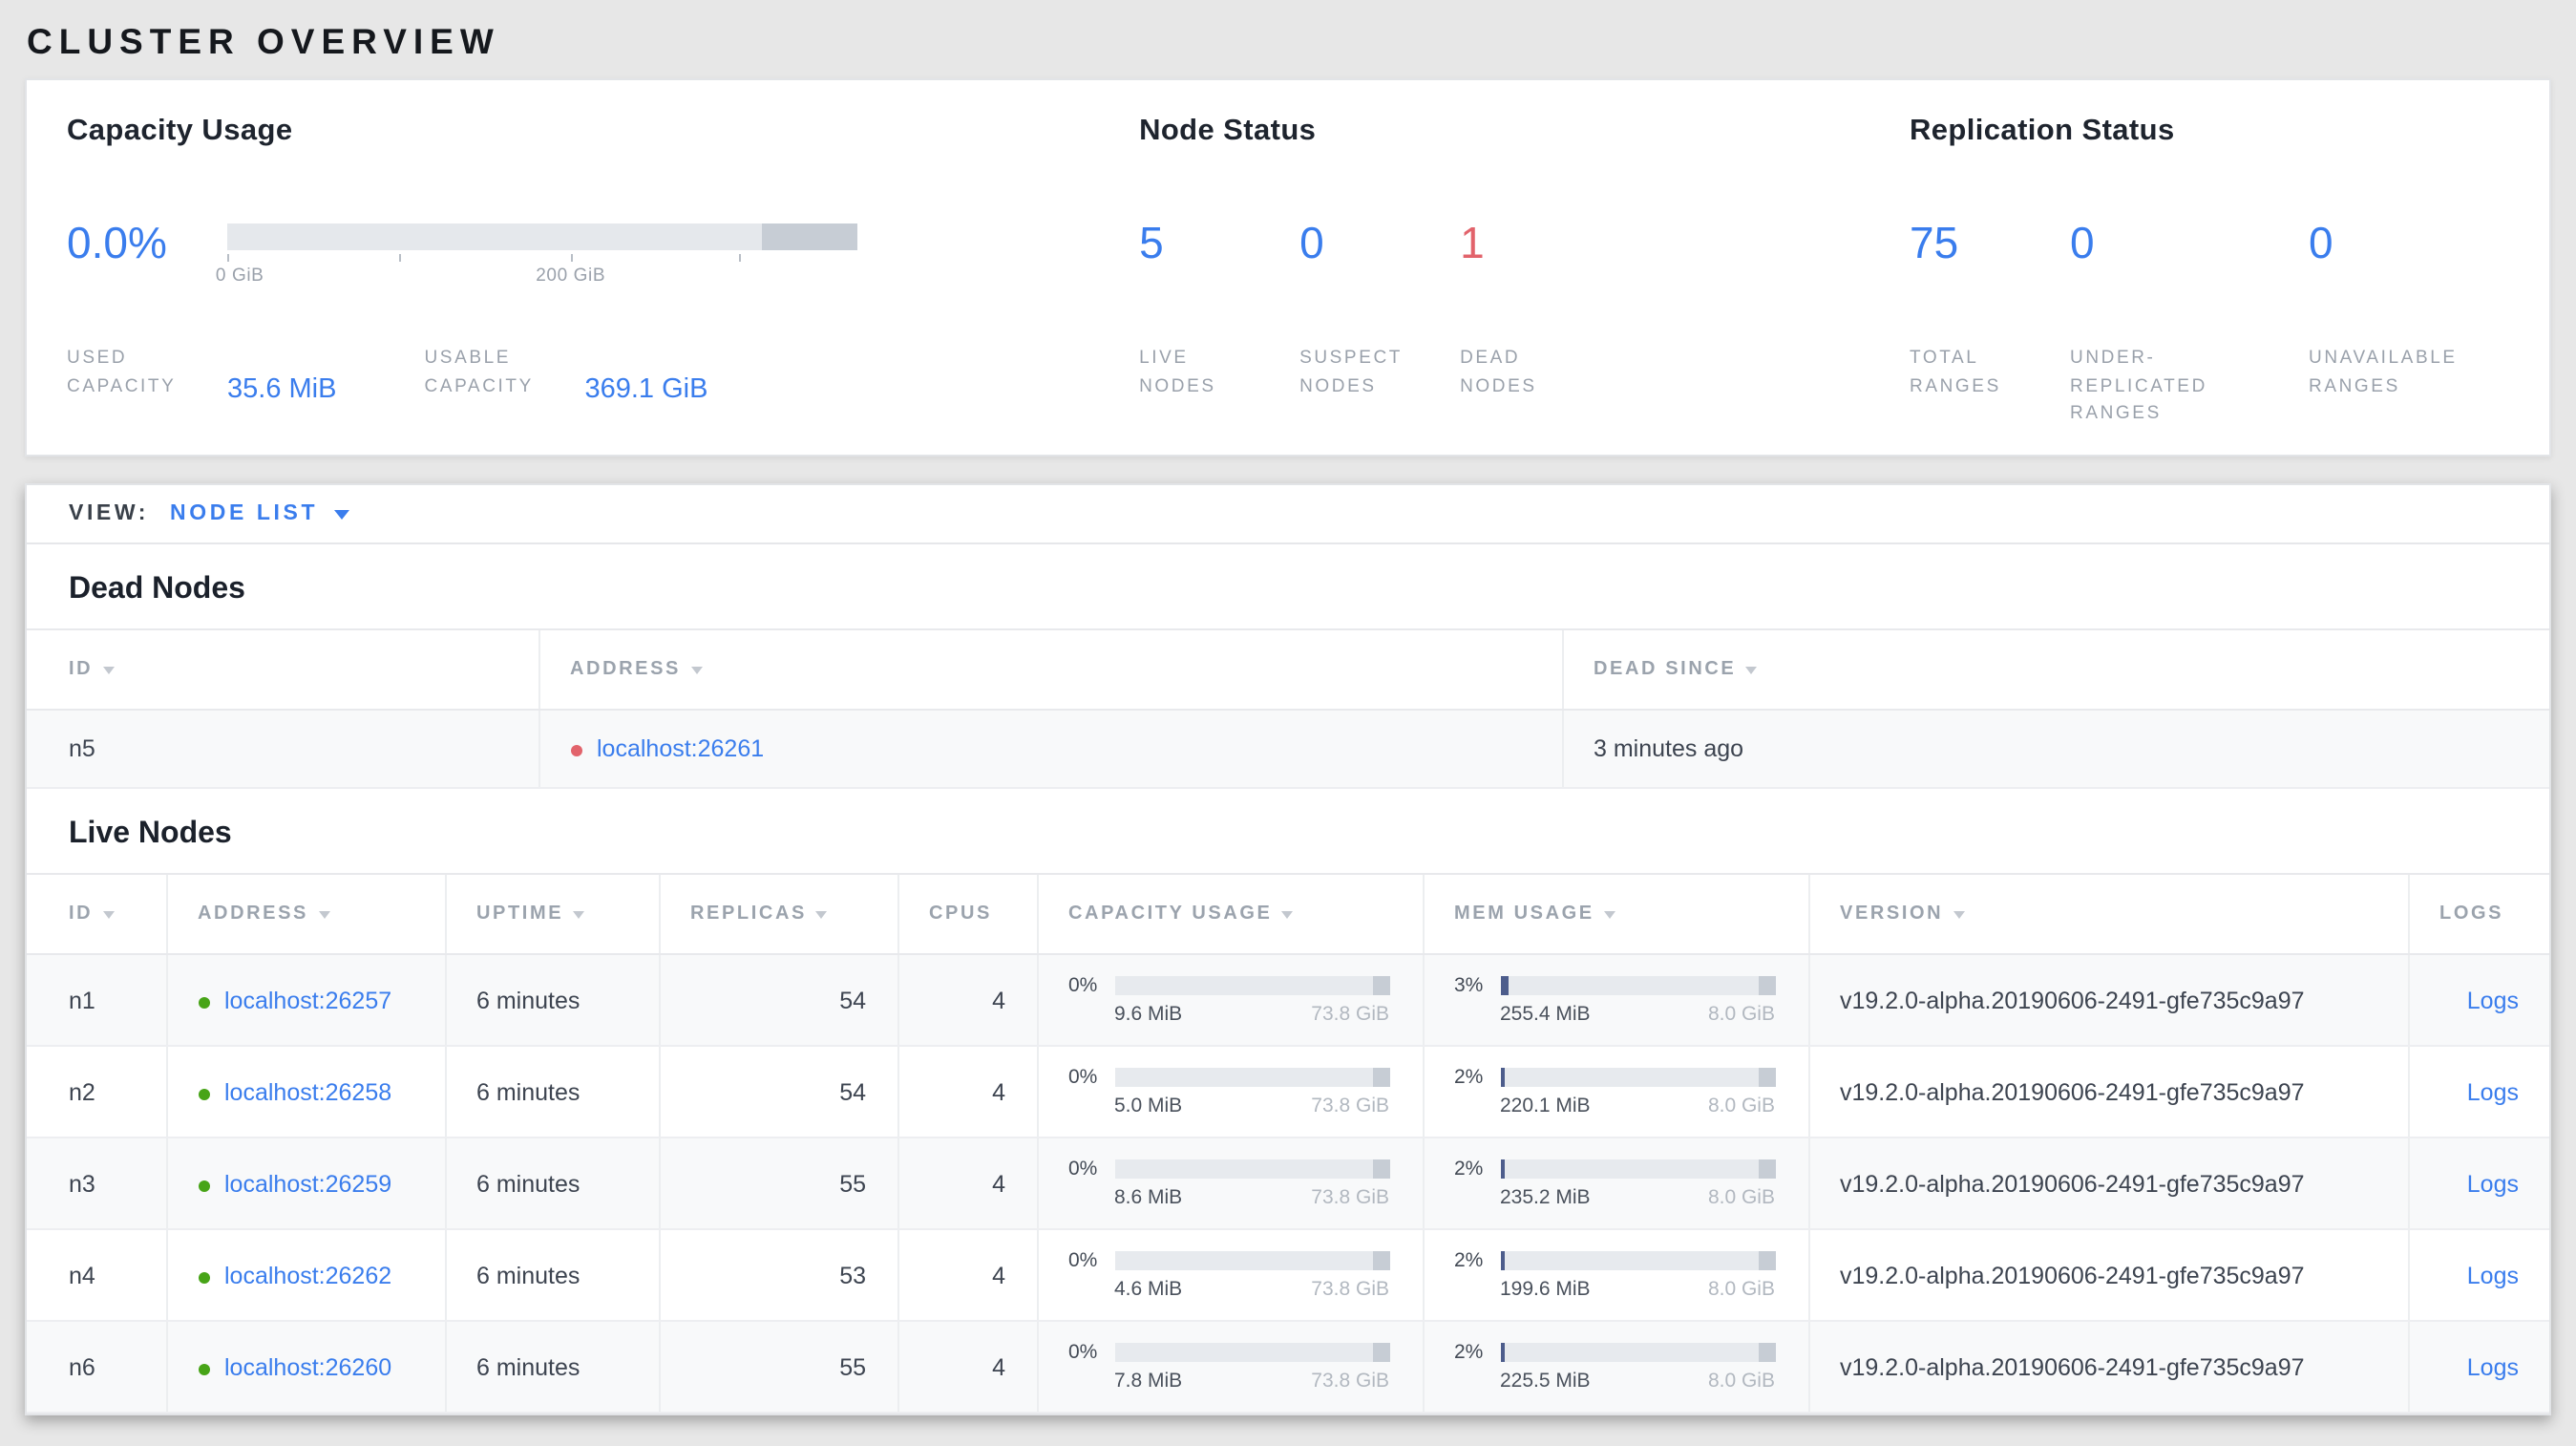 The width and height of the screenshot is (2576, 1446). I want to click on column-header-label: CPUS, so click(960, 914).